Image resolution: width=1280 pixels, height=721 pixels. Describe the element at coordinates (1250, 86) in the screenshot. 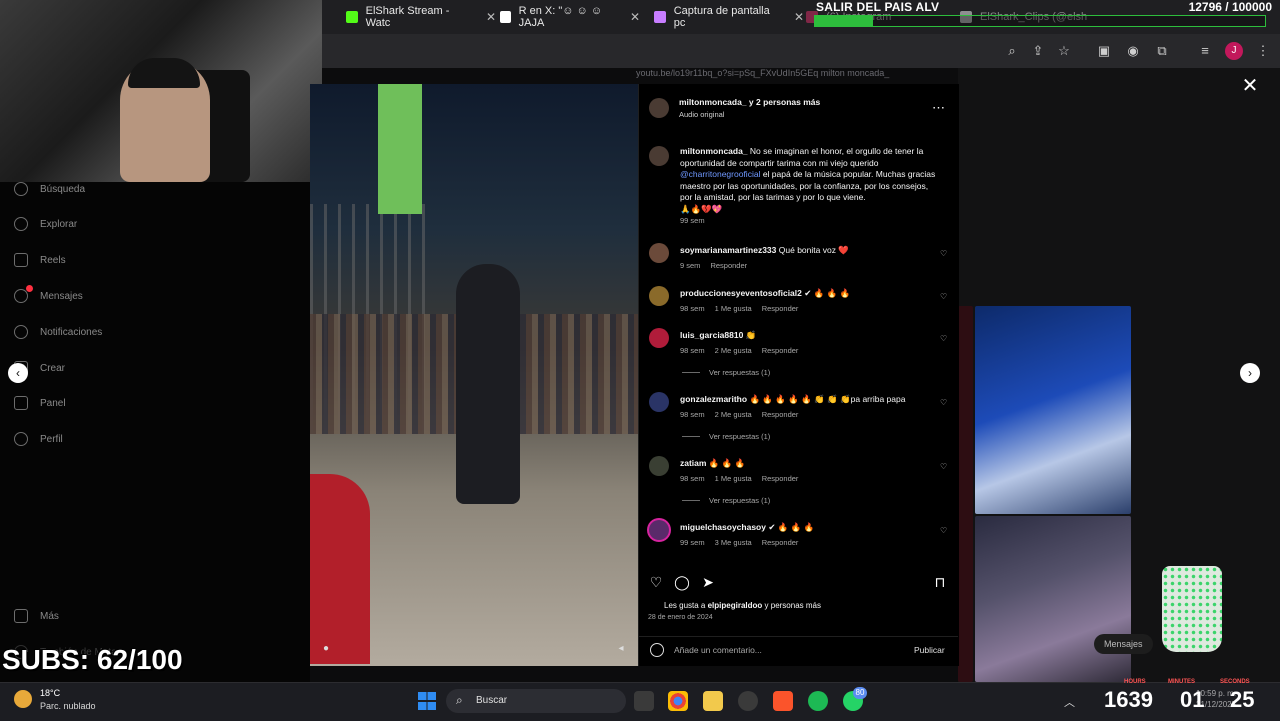

I see `close-modal-icon: ✕` at that location.